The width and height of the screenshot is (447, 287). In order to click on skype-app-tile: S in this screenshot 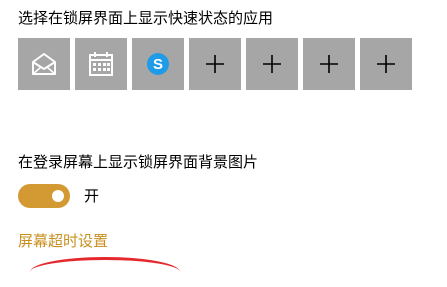, I will do `click(158, 64)`.